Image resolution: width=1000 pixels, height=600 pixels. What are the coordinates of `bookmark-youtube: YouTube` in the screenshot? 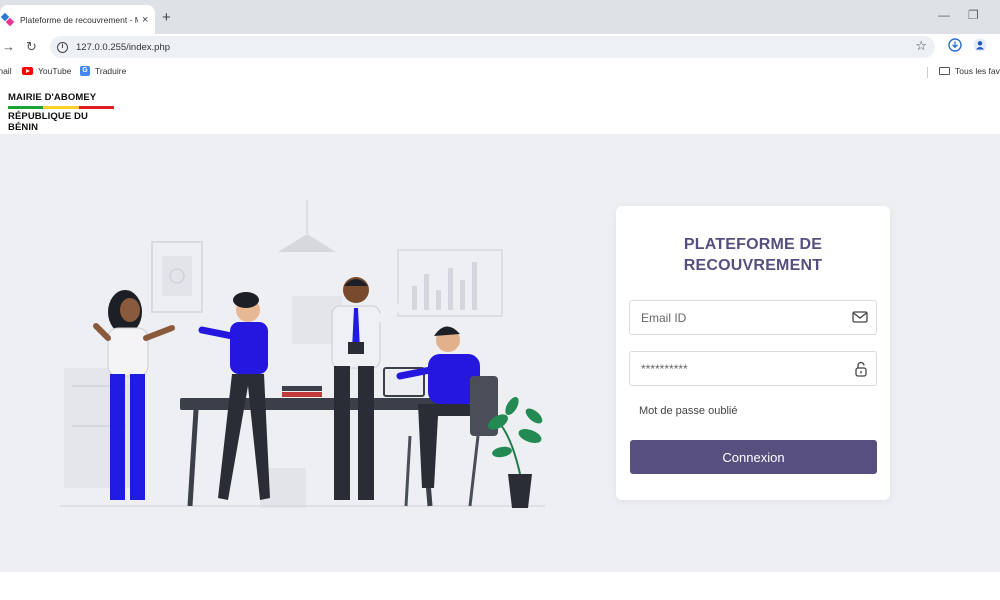 It's located at (46, 71).